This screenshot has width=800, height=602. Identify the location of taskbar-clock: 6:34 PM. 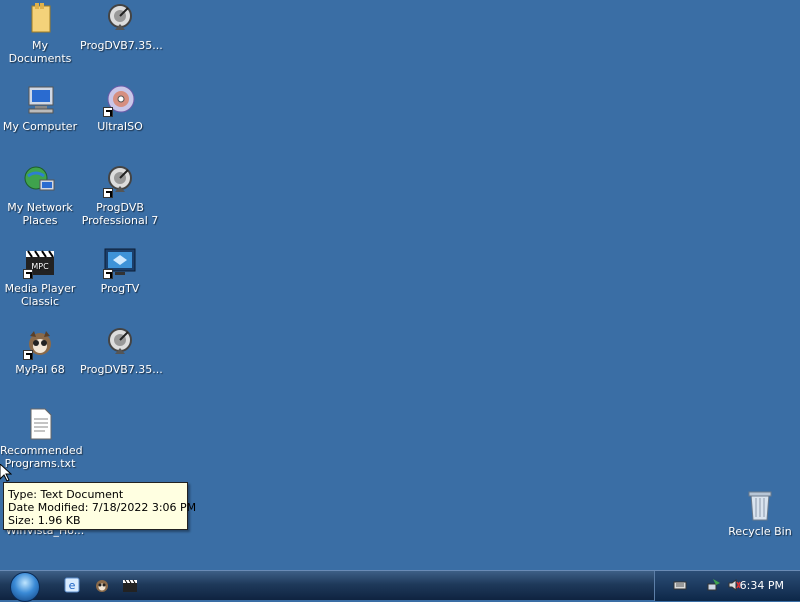
(762, 585).